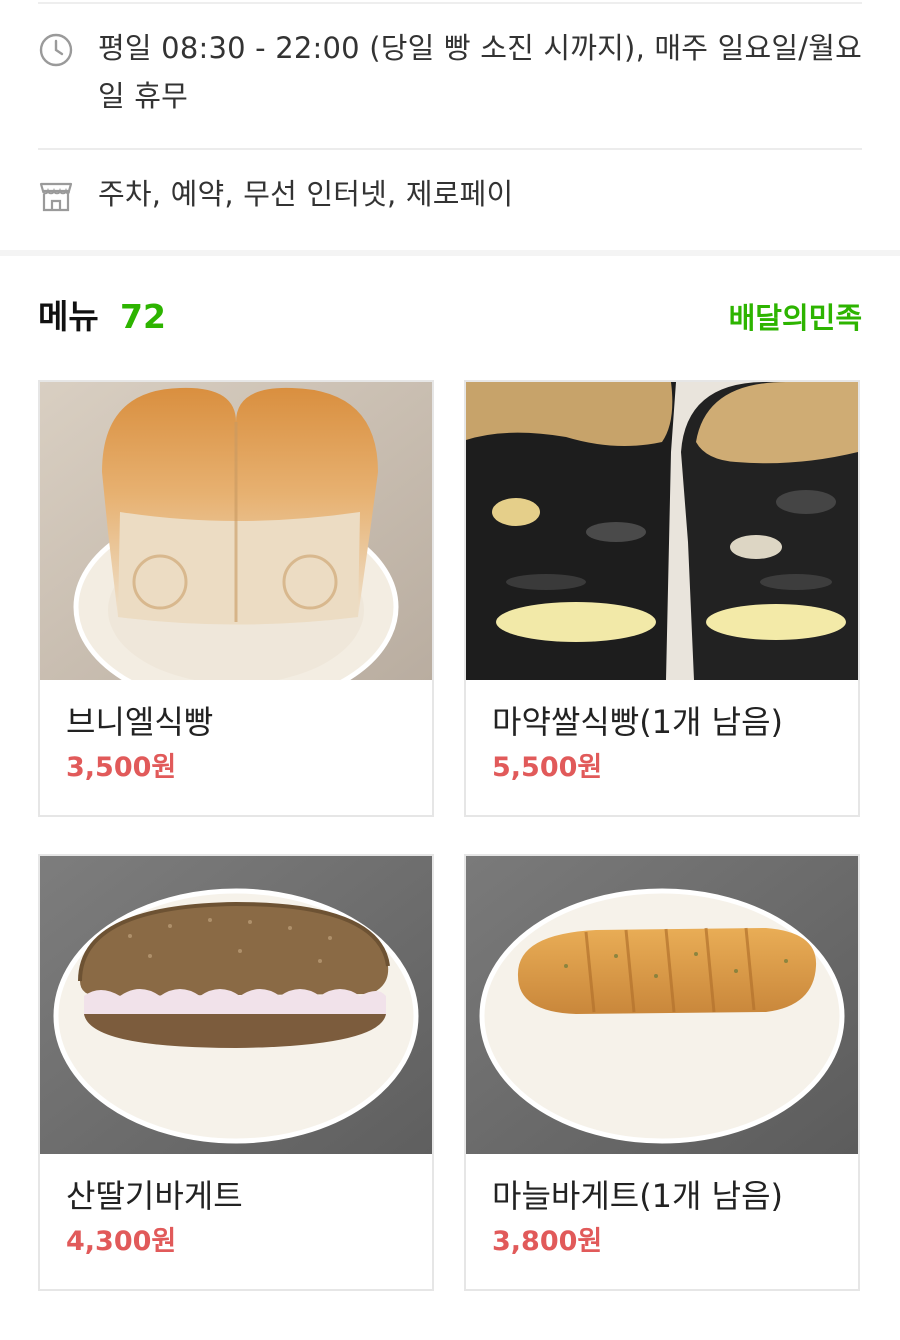  I want to click on menu-card: 산딸기바게트 4,300원, so click(236, 1072).